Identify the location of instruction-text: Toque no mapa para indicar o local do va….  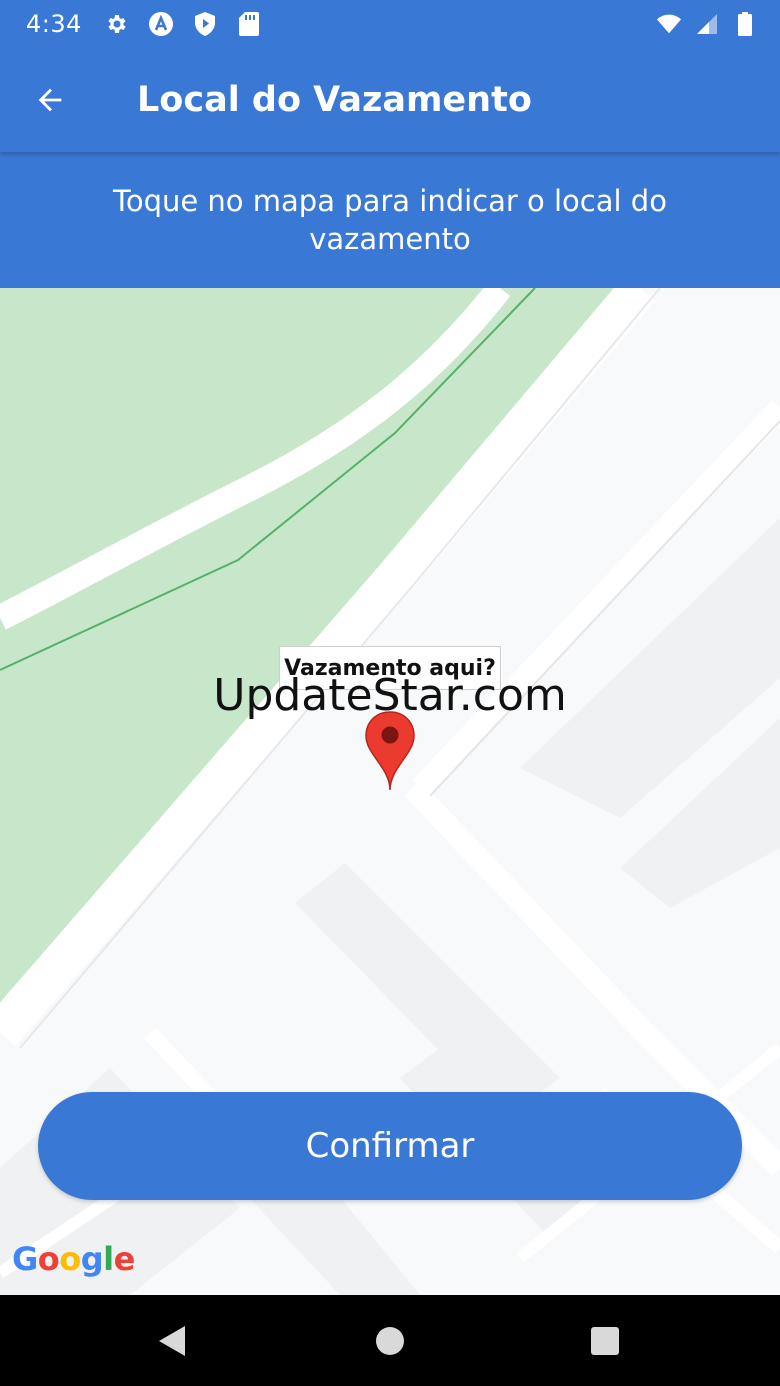
(390, 220).